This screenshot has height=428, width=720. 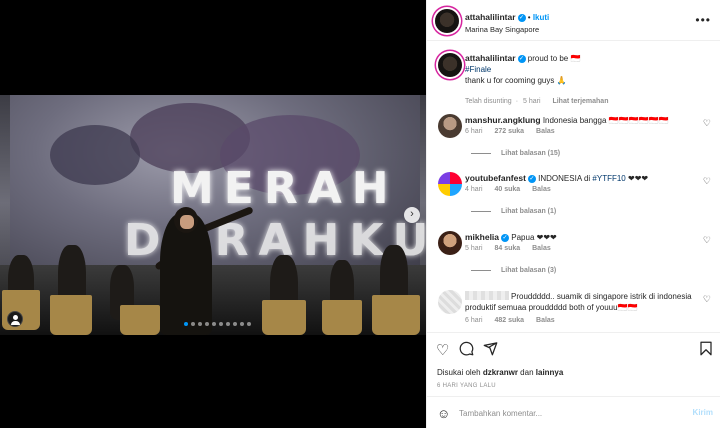 What do you see at coordinates (608, 178) in the screenshot?
I see `comment-hashtag: #YTFF10` at bounding box center [608, 178].